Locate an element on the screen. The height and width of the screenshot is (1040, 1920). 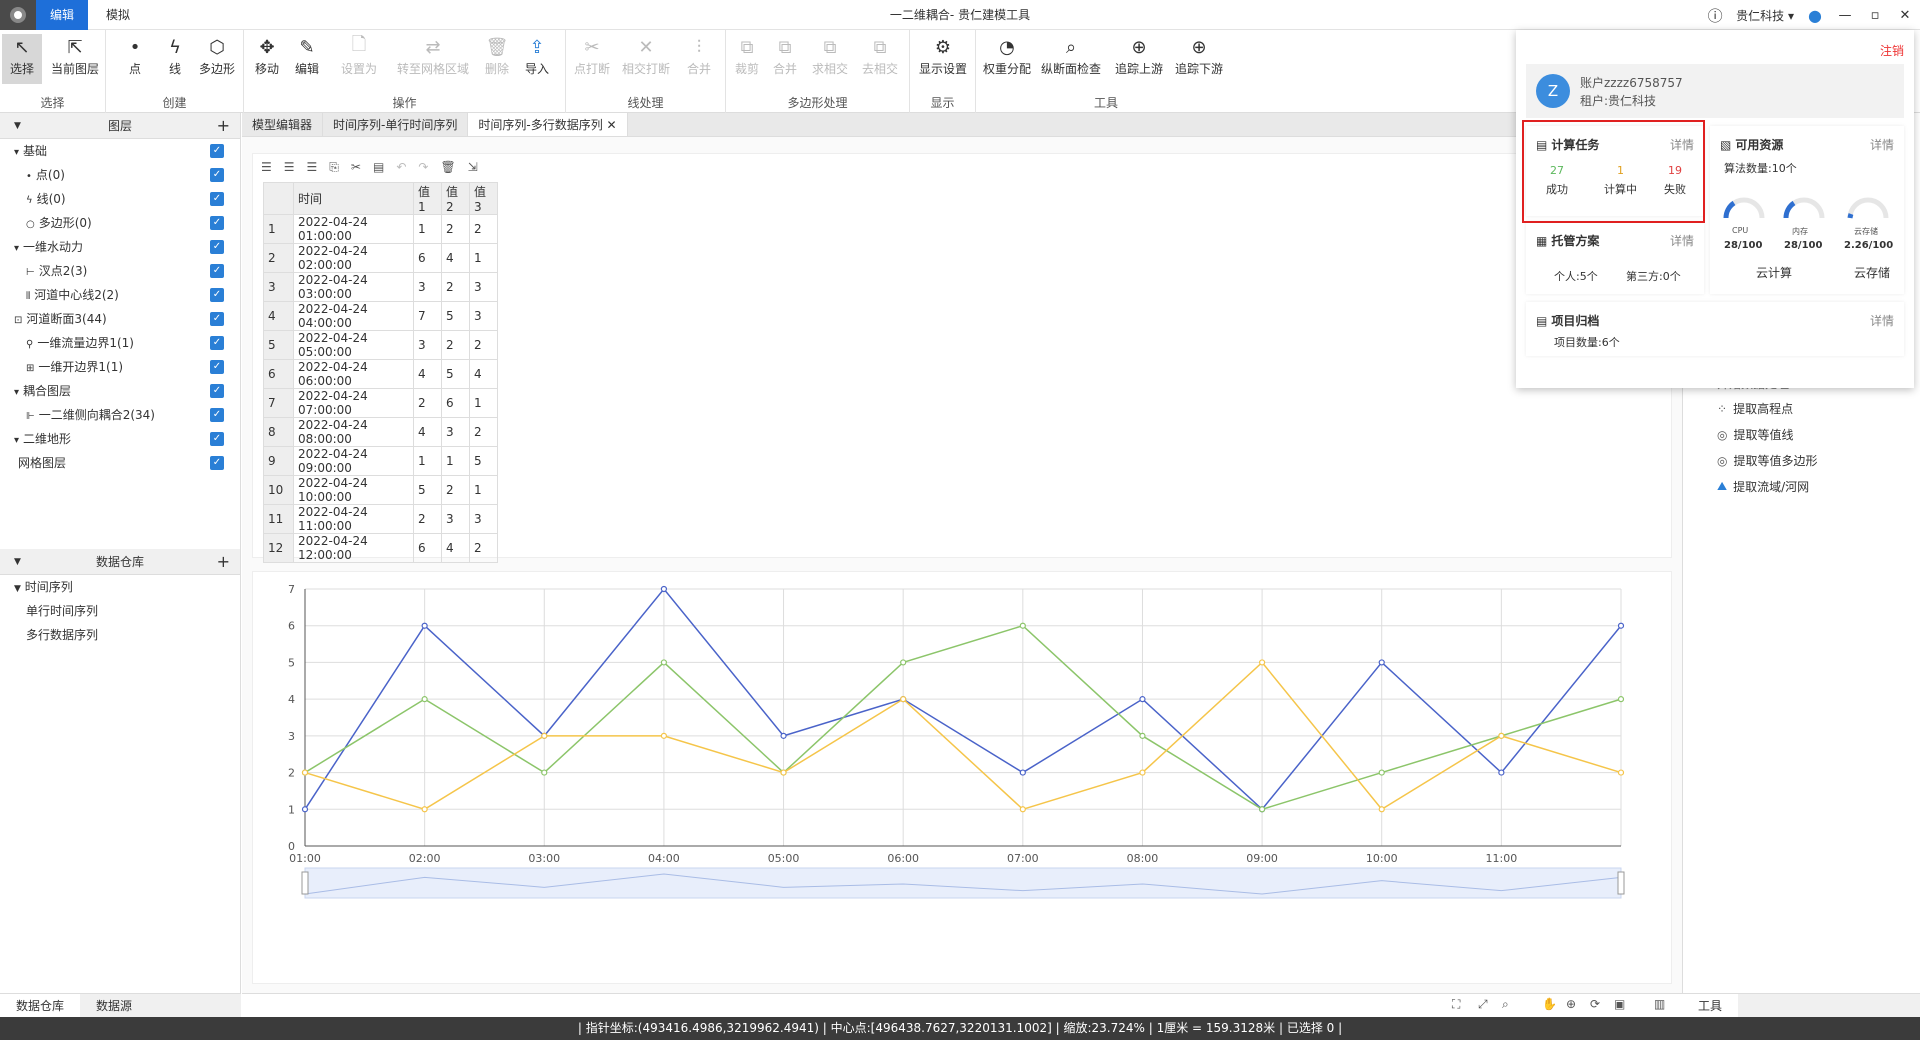
extract-contour-item: ◎ 提取等值线 is located at coordinates (1755, 434).